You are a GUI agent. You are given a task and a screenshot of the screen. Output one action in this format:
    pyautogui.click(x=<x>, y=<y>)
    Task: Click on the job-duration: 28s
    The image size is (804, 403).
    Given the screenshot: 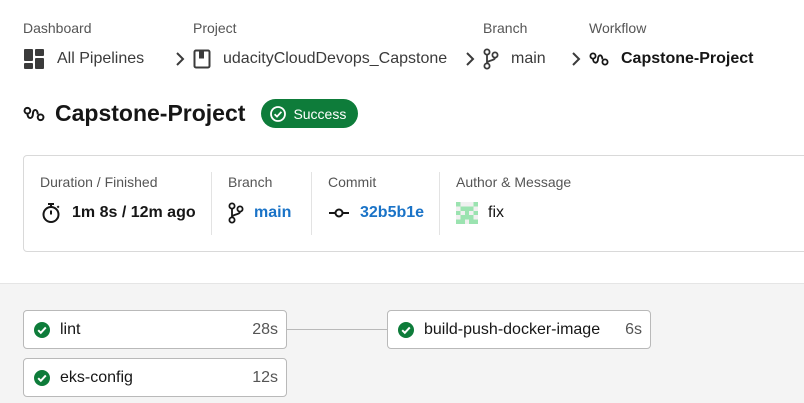 What is the action you would take?
    pyautogui.click(x=265, y=329)
    